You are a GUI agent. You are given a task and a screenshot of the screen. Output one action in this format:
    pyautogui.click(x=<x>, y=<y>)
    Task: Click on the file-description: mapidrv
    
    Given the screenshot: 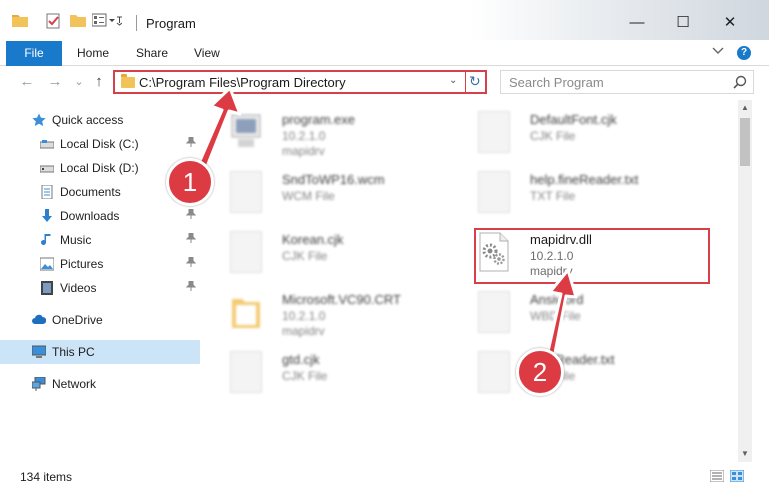 What is the action you would take?
    pyautogui.click(x=303, y=151)
    